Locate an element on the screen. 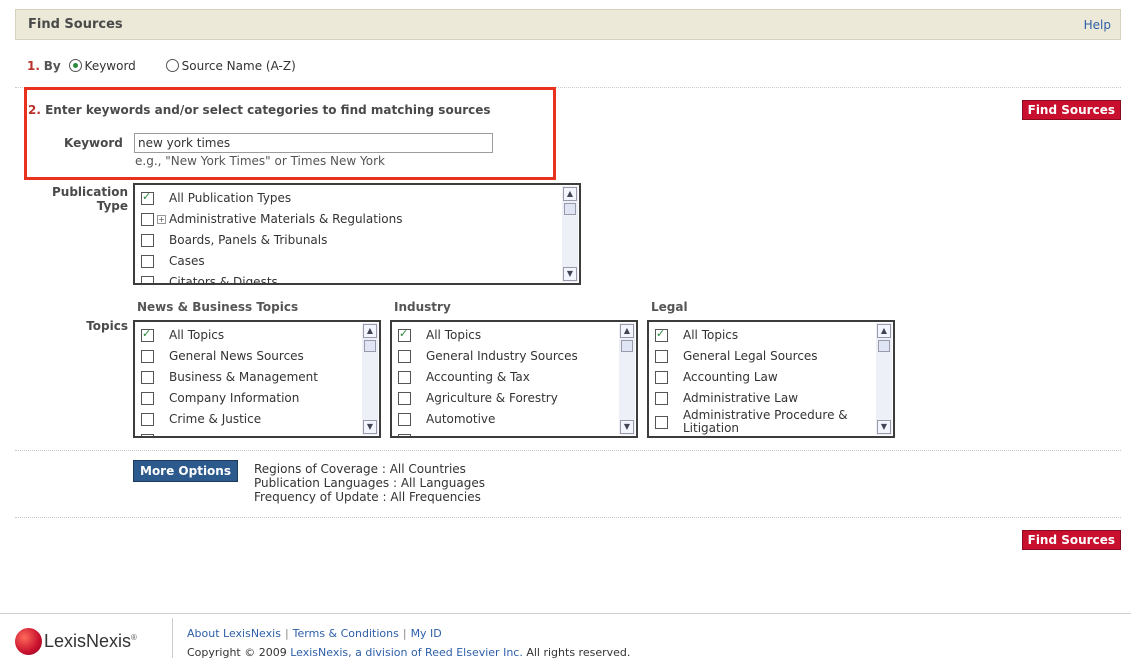  publication-languages: Publication Languages : All Languages is located at coordinates (369, 483).